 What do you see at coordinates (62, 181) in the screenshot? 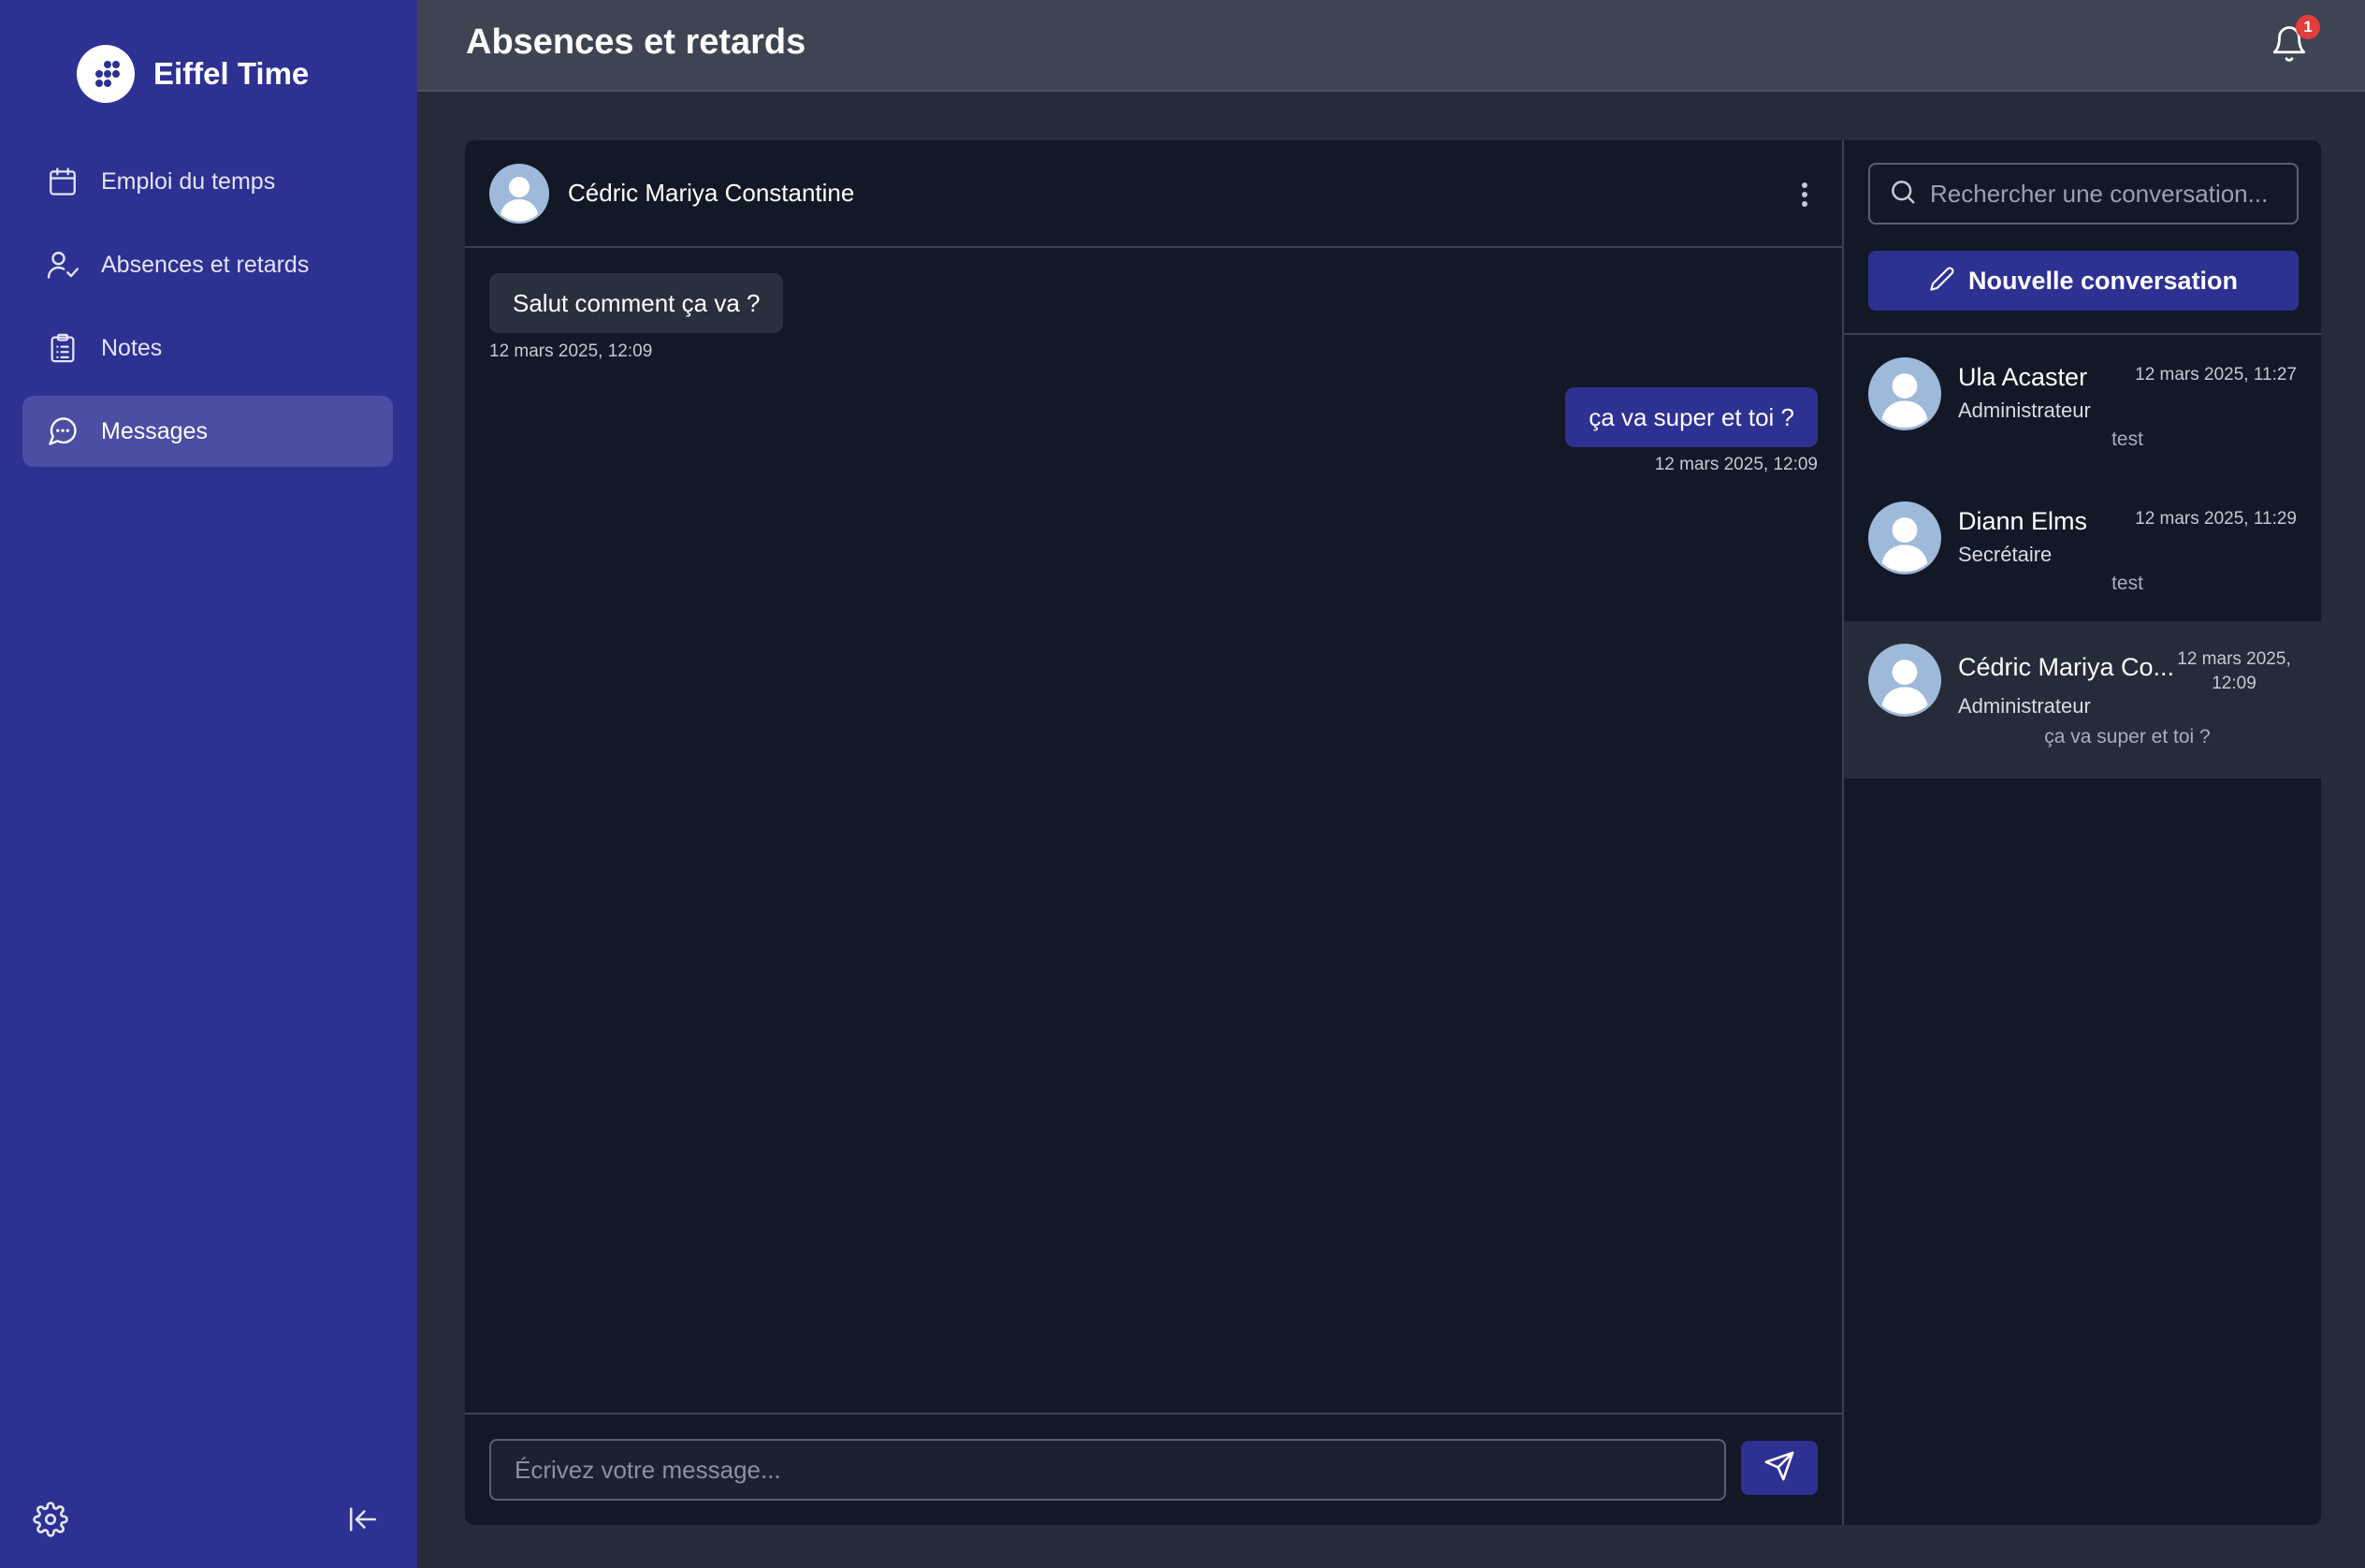
I see `calendar-icon` at bounding box center [62, 181].